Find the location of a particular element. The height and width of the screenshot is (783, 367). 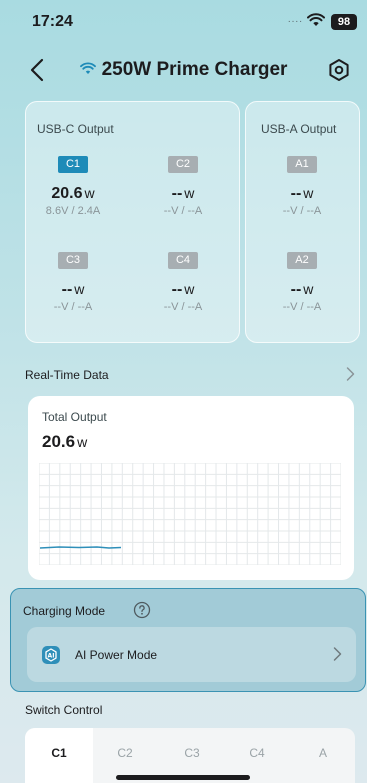

switch-control-label: Switch Control is located at coordinates (64, 710).